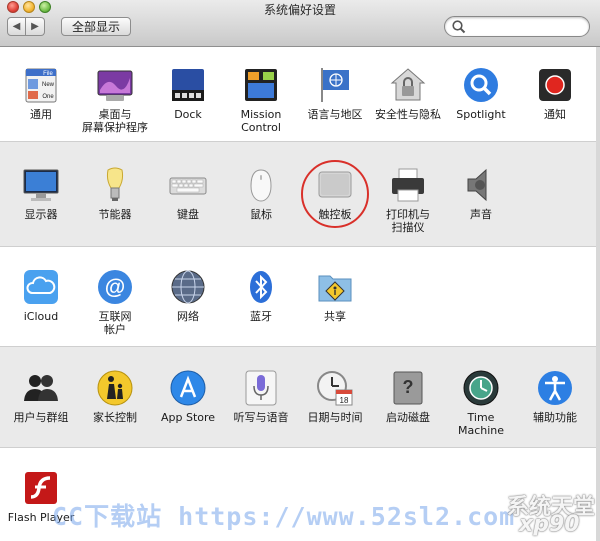 The width and height of the screenshot is (600, 541). I want to click on pane-dock: Dock, so click(188, 93).